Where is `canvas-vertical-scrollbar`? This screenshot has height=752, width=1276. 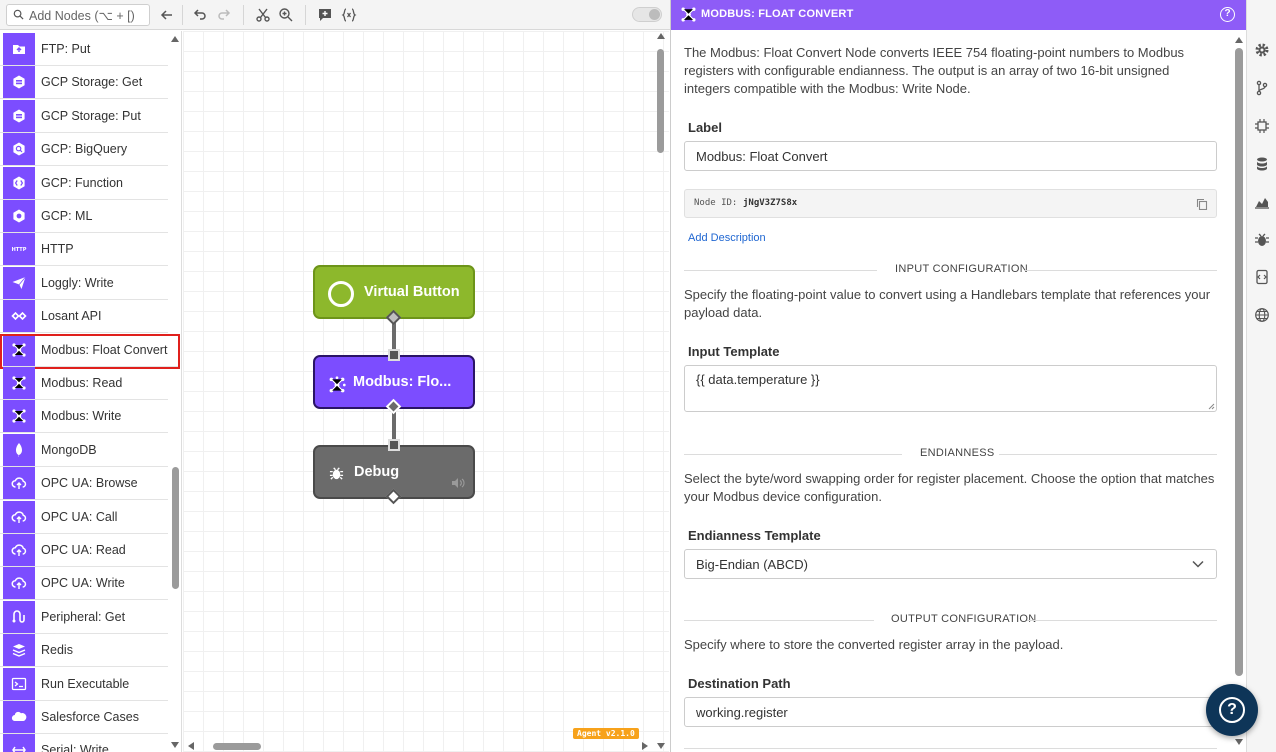
canvas-vertical-scrollbar is located at coordinates (660, 101).